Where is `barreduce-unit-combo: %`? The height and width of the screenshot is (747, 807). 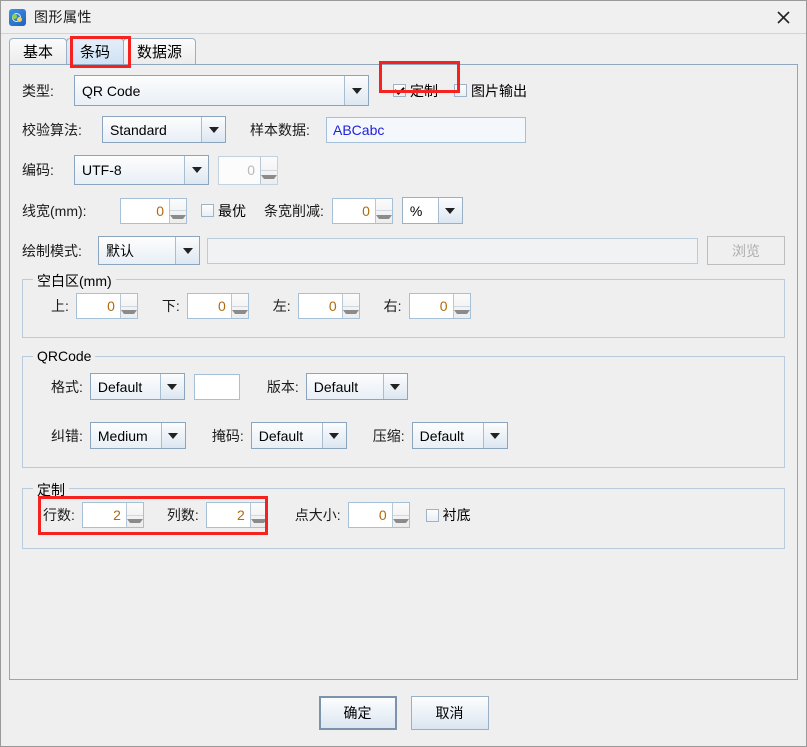
barreduce-unit-combo: % is located at coordinates (432, 210).